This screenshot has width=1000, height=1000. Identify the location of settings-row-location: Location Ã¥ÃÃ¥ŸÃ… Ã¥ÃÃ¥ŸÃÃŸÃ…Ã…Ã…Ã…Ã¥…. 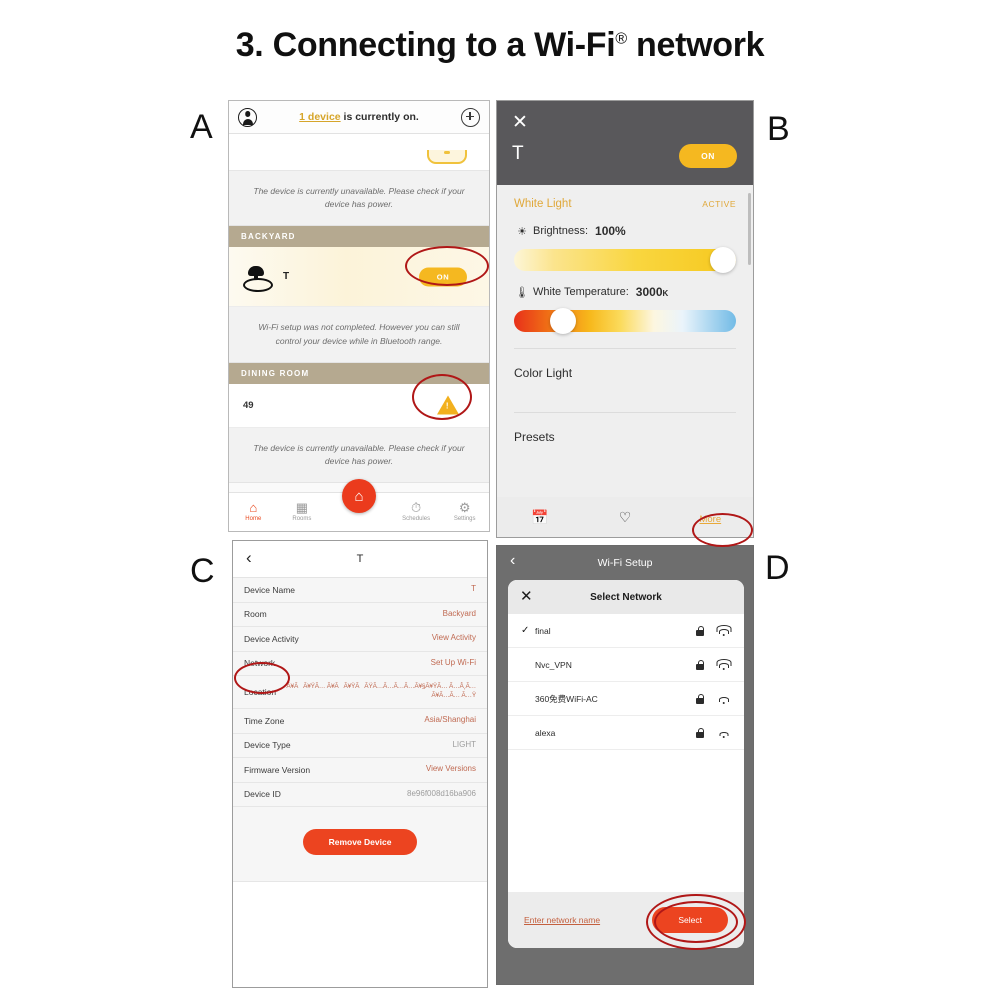
(360, 692).